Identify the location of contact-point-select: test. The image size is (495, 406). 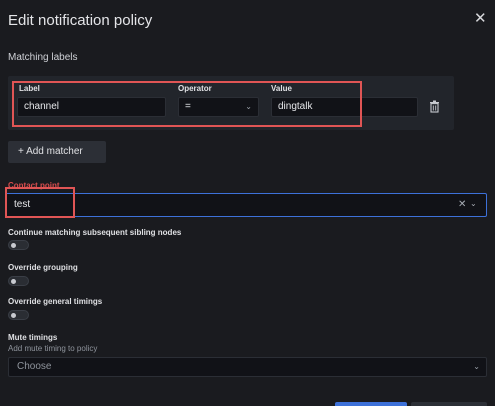
(246, 205).